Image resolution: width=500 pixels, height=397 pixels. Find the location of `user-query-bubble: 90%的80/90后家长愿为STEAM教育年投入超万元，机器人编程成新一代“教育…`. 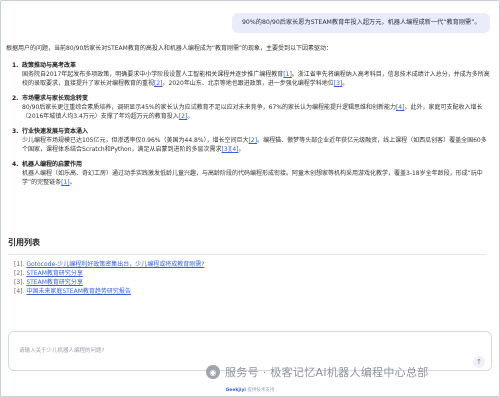

user-query-bubble: 90%的80/90后家长愿为STEAM教育年投入超万元，机器人编程成新一代“教育… is located at coordinates (361, 23).